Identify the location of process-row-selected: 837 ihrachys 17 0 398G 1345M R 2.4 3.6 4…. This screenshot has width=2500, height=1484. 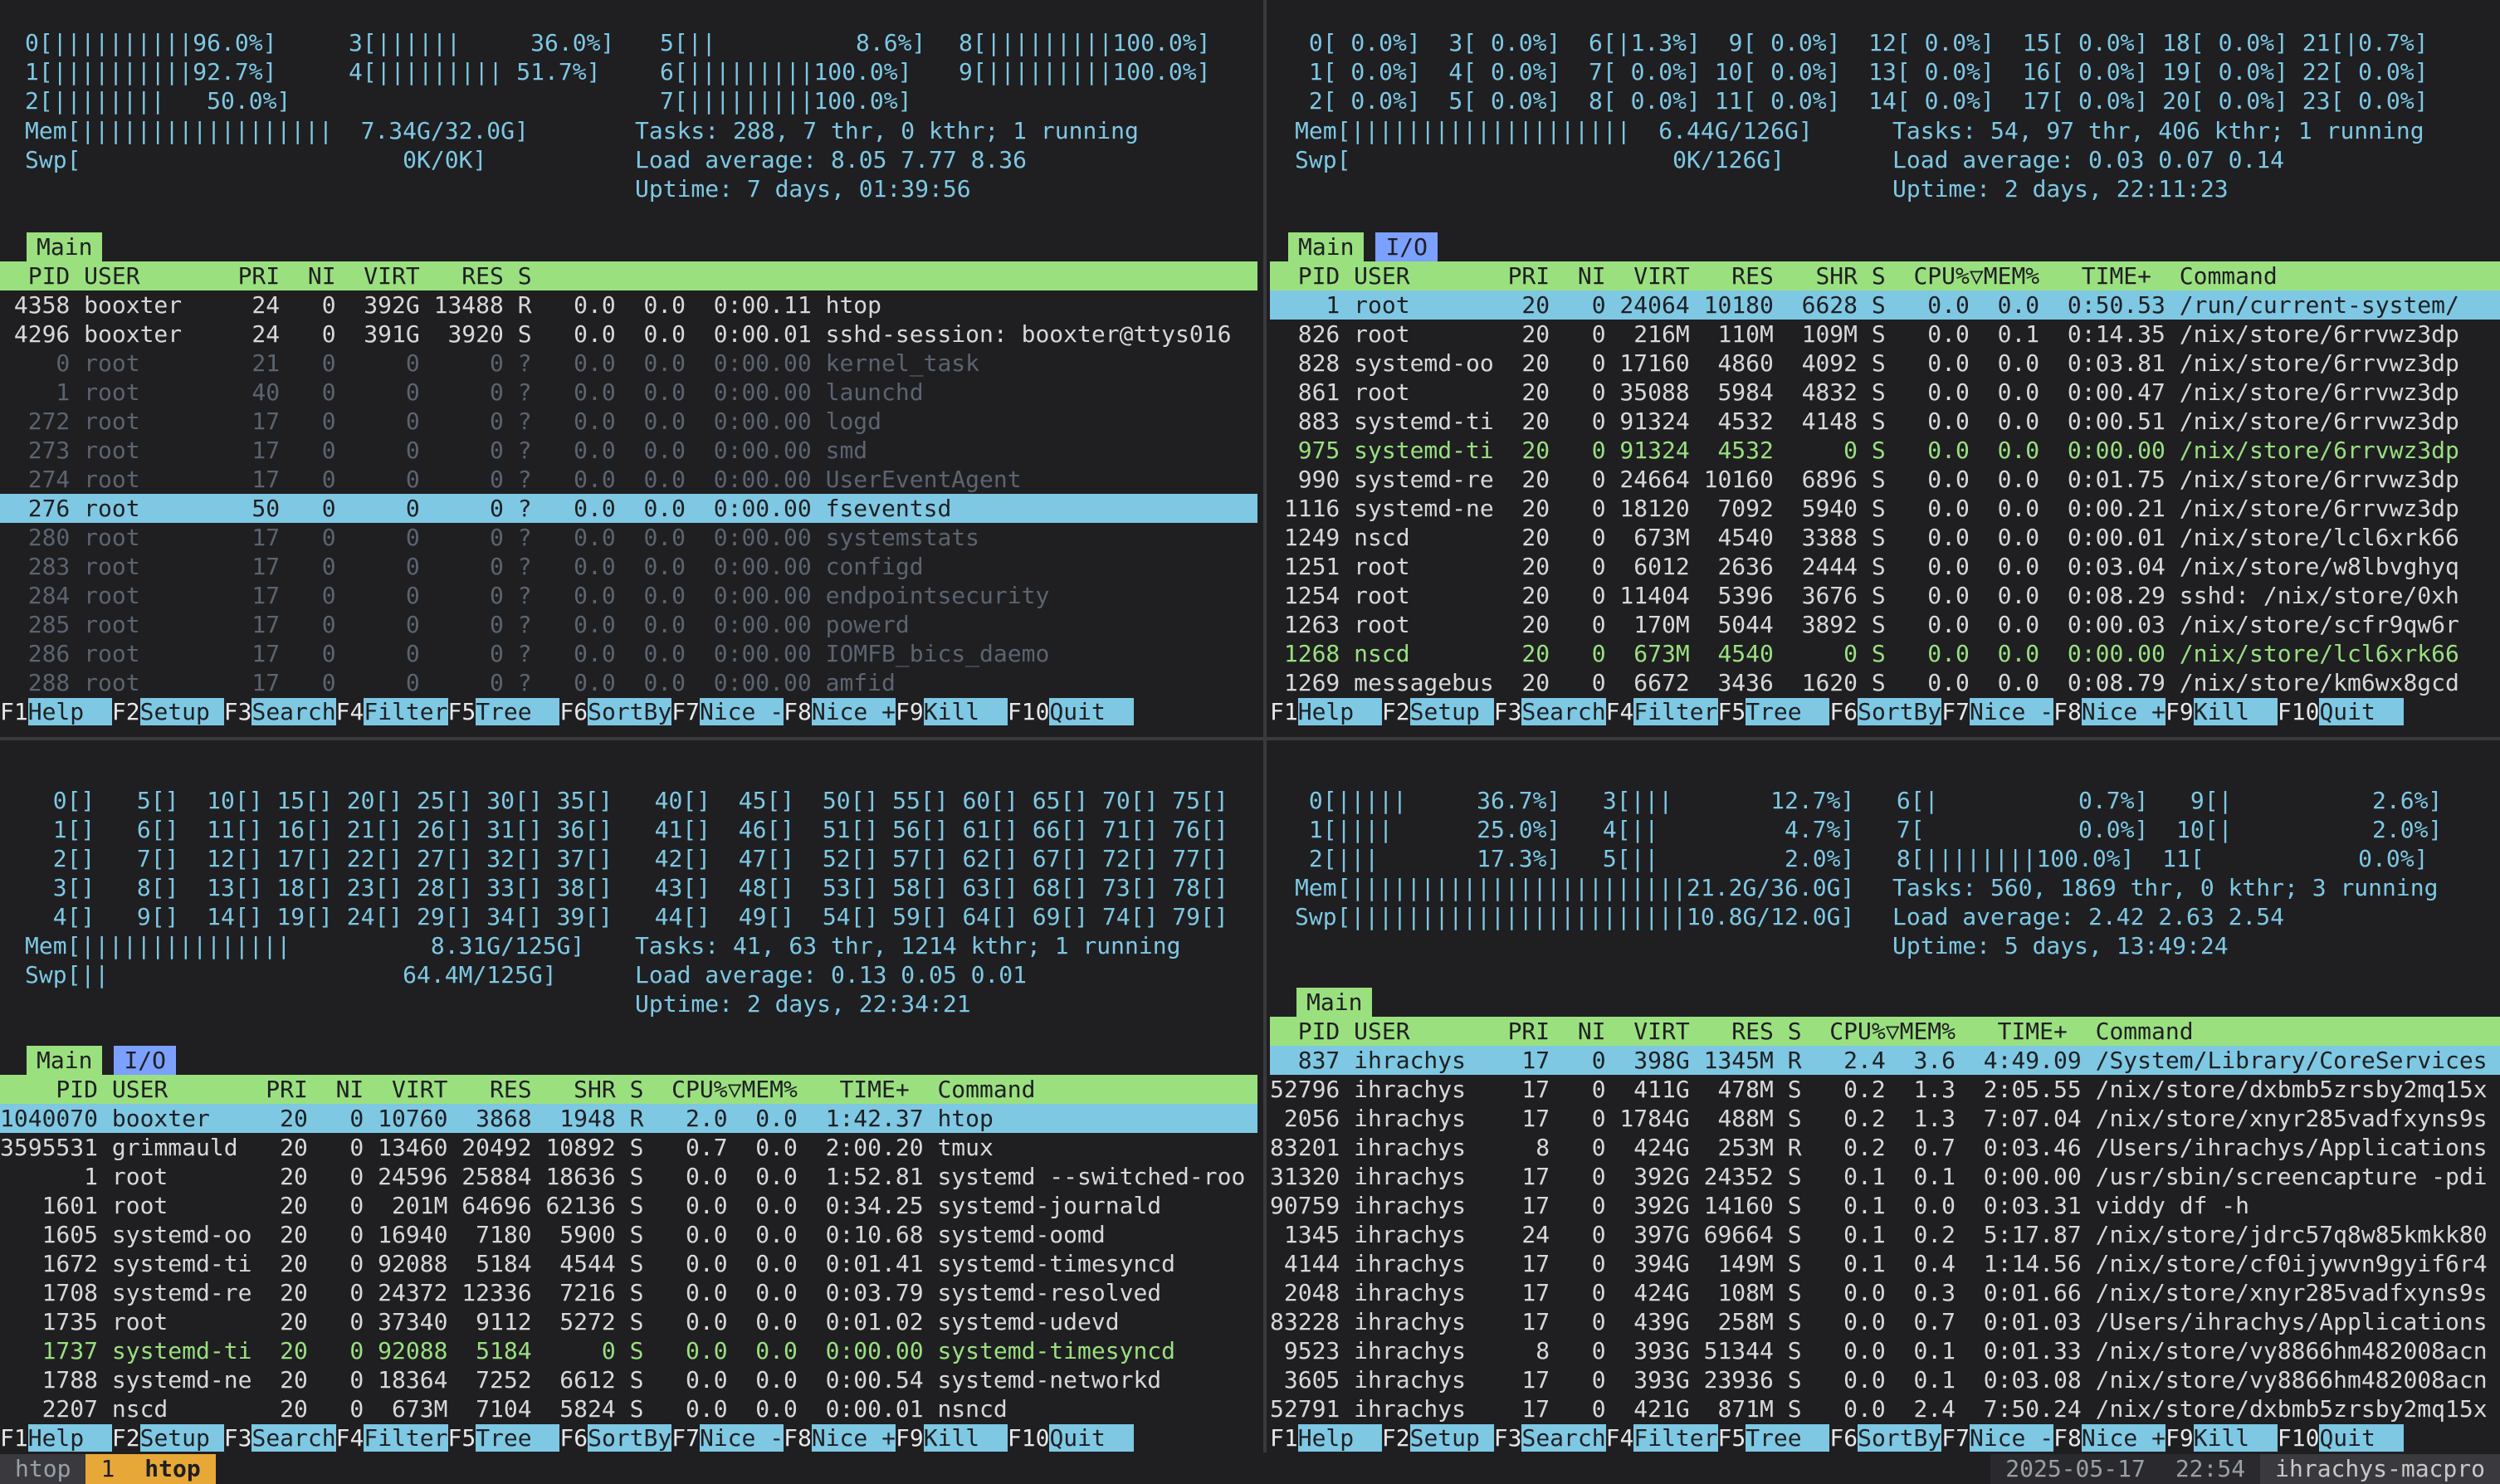
(1885, 1060).